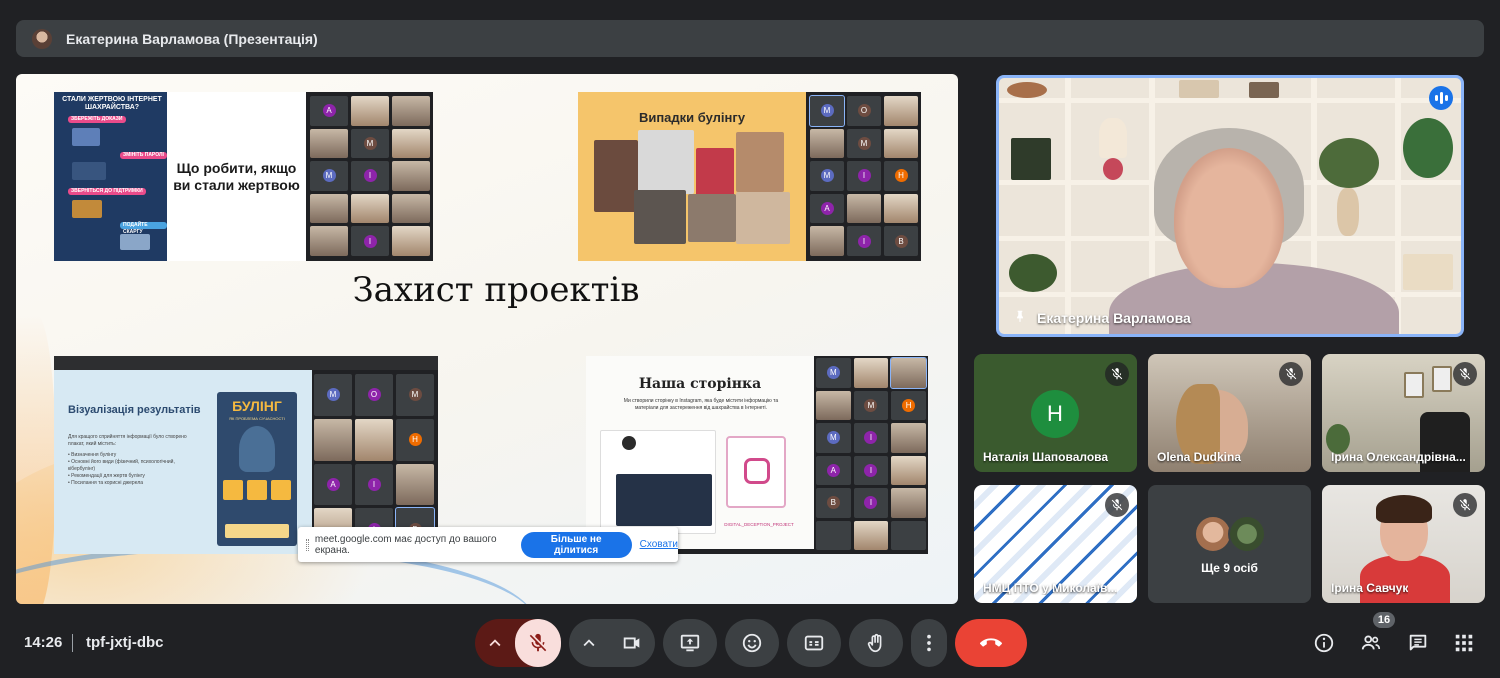  What do you see at coordinates (692, 117) in the screenshot?
I see `slide-title: Випадки булінгу` at bounding box center [692, 117].